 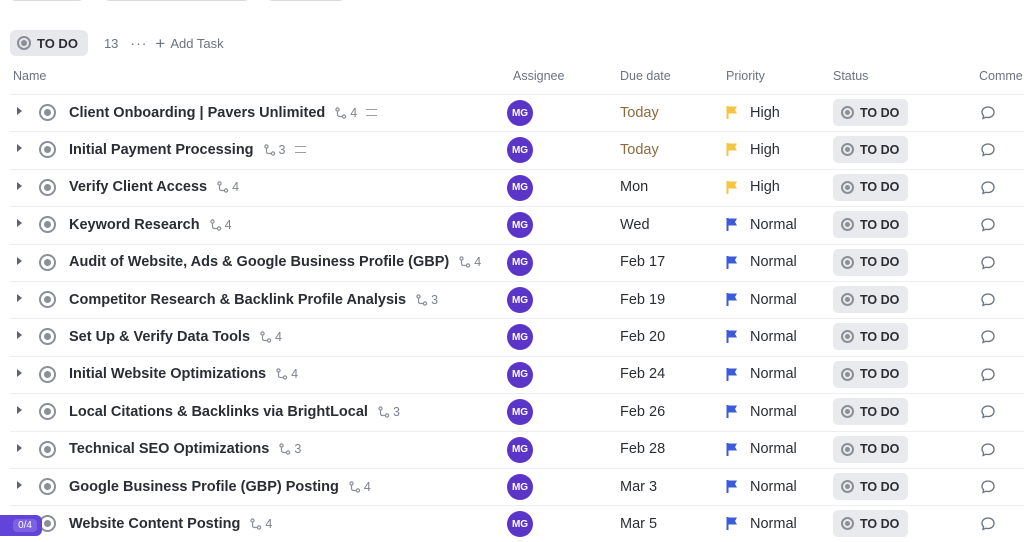 What do you see at coordinates (642, 336) in the screenshot?
I see `due-date: Feb 20` at bounding box center [642, 336].